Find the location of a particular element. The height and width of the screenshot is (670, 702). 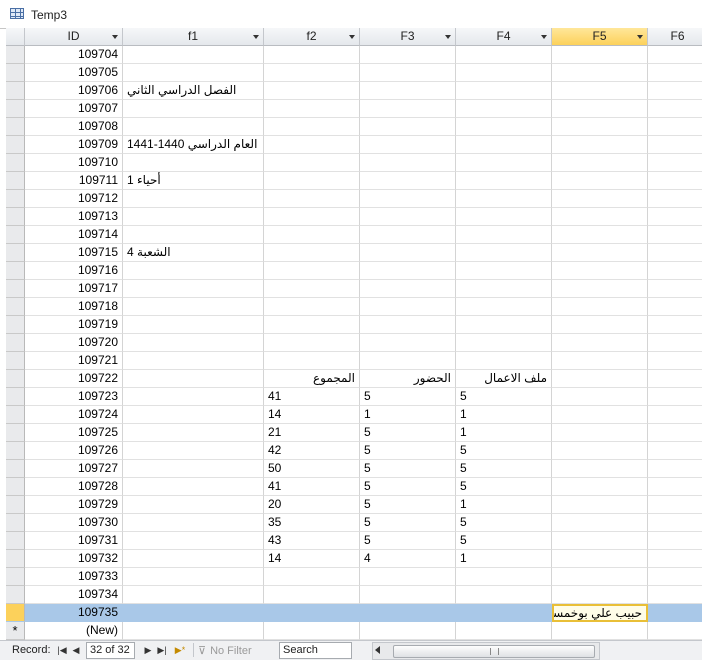

table-row: 109725 21 5 1 is located at coordinates (354, 433).